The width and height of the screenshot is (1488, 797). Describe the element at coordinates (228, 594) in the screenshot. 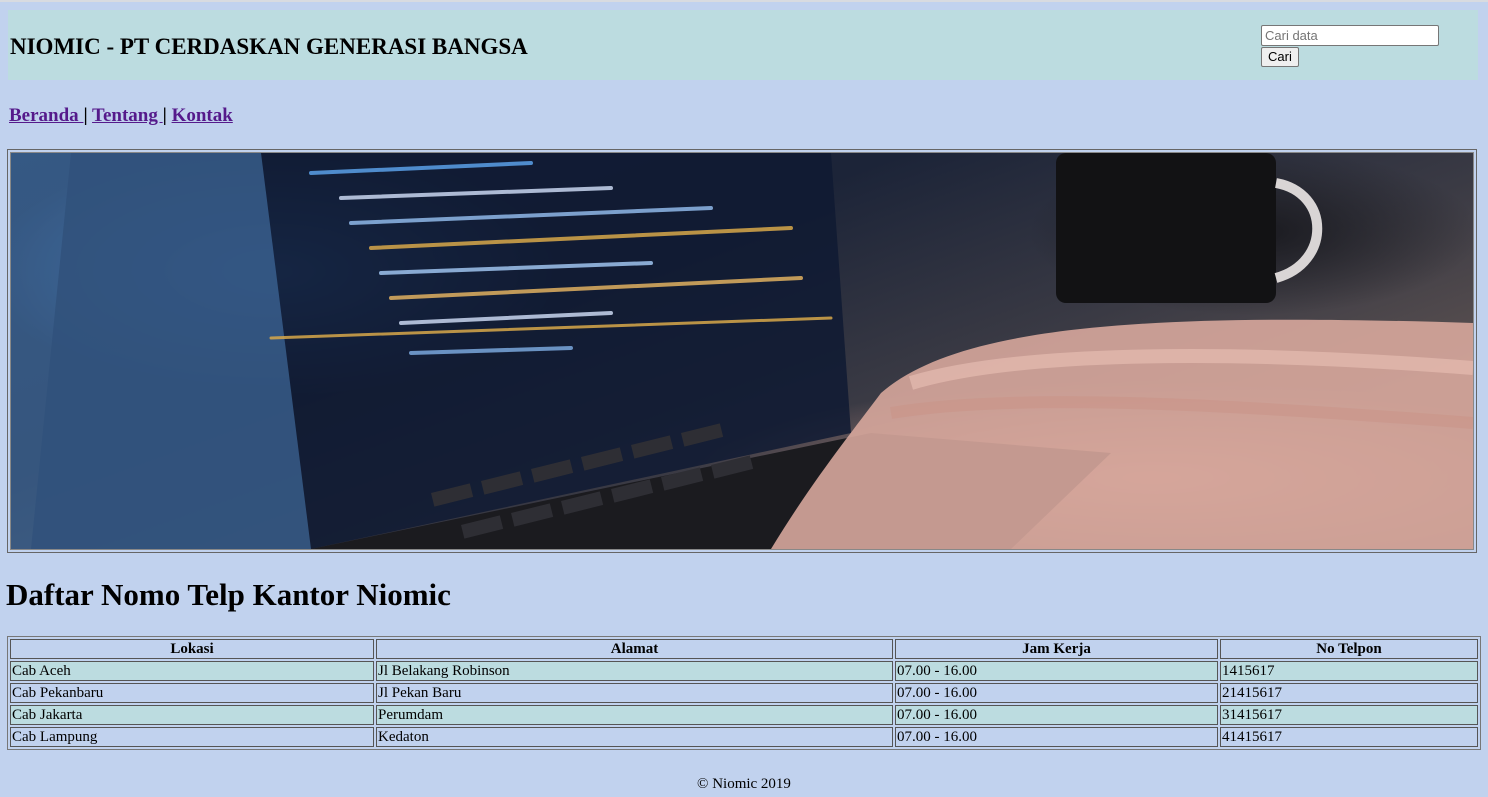

I see `page-heading: Daftar Nomo Telp Kantor Niomic` at that location.